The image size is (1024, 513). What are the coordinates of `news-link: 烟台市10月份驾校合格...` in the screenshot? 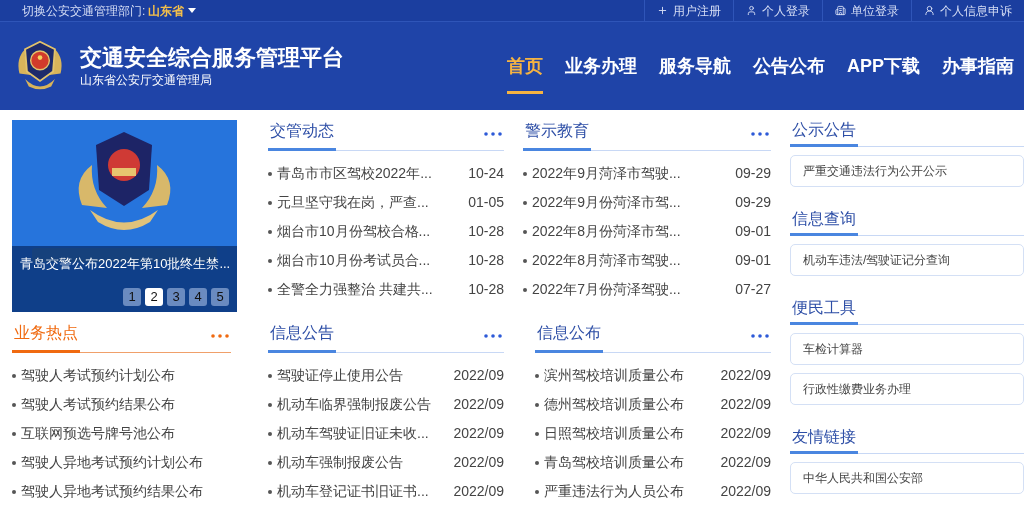 It's located at (354, 231).